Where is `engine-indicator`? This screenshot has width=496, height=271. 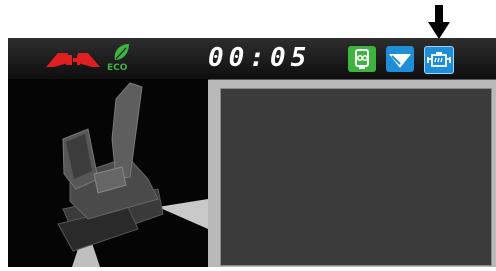 engine-indicator is located at coordinates (439, 60).